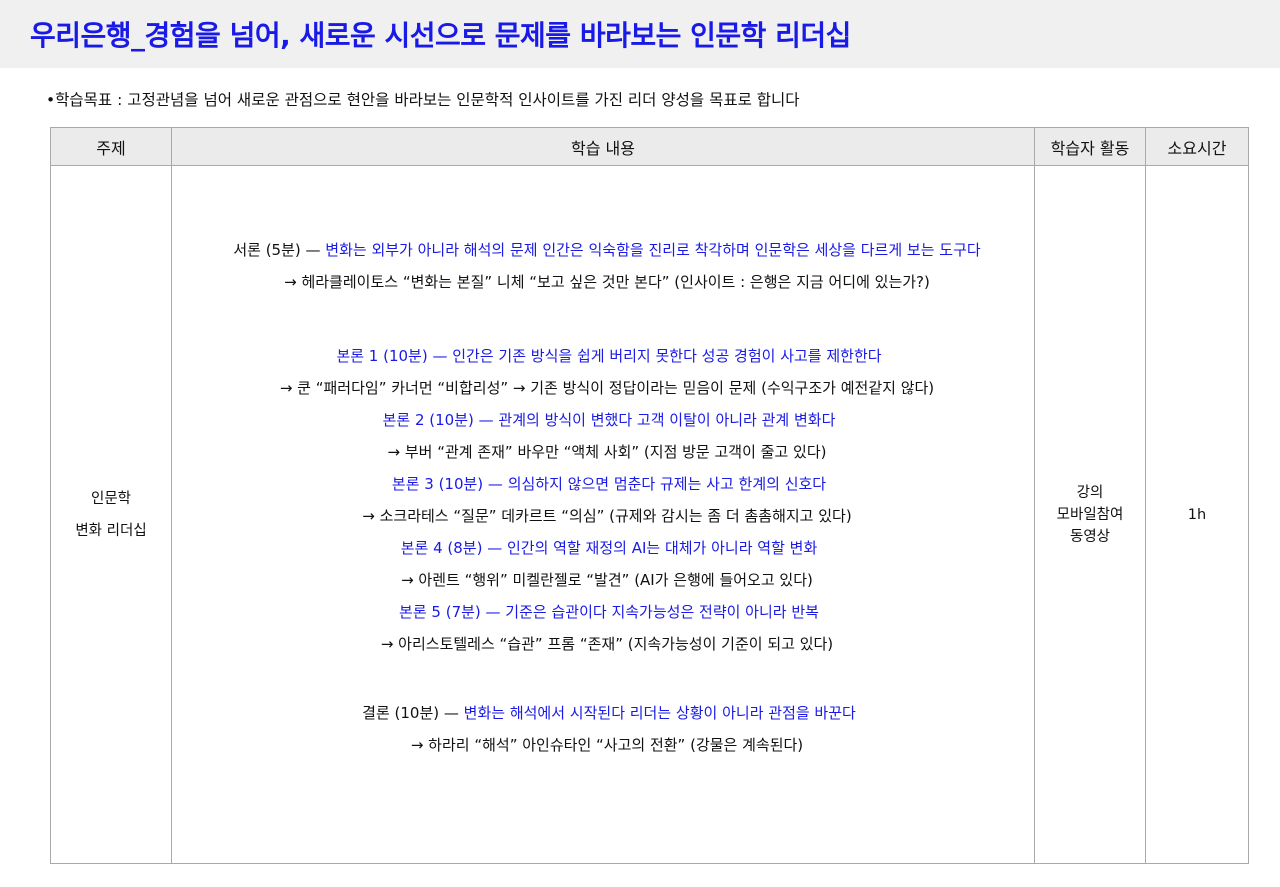  Describe the element at coordinates (607, 745) in the screenshot. I see `conclusion-detail: → 하라리 “해석” 아인슈타인 “사고의 전환” (강물은 계속된다)` at that location.